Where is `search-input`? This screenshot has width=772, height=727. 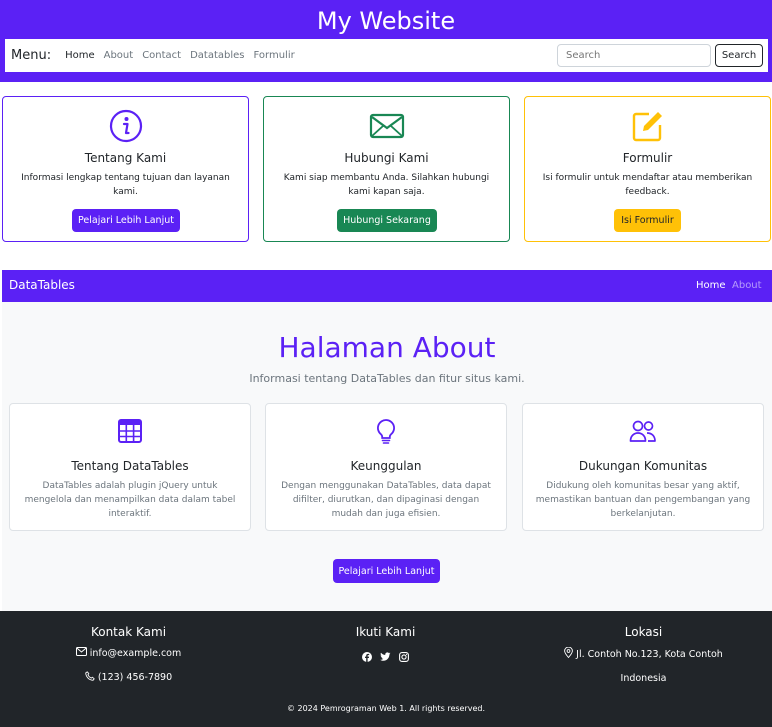
search-input is located at coordinates (634, 55).